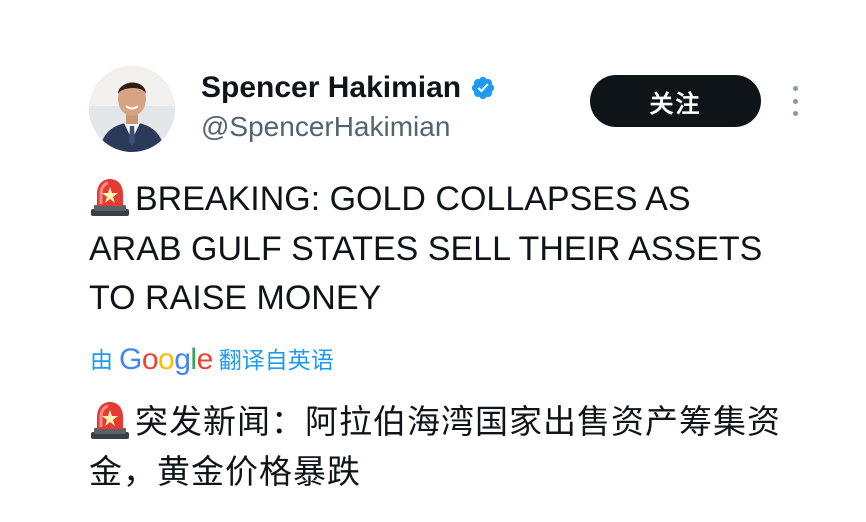 This screenshot has width=866, height=522. I want to click on author-name-row: Spencer Hakimian, so click(348, 88).